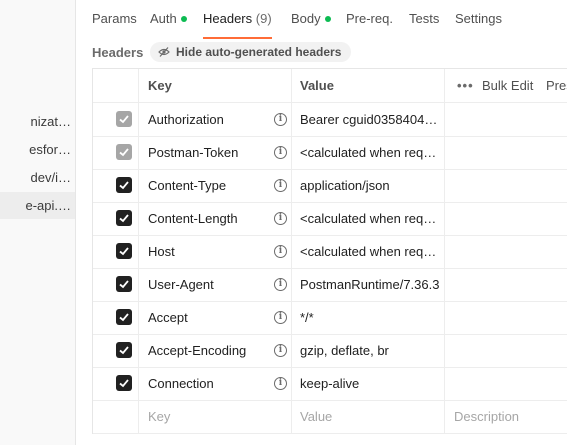 This screenshot has width=567, height=445. Describe the element at coordinates (556, 85) in the screenshot. I see `presets-button: Pres` at that location.